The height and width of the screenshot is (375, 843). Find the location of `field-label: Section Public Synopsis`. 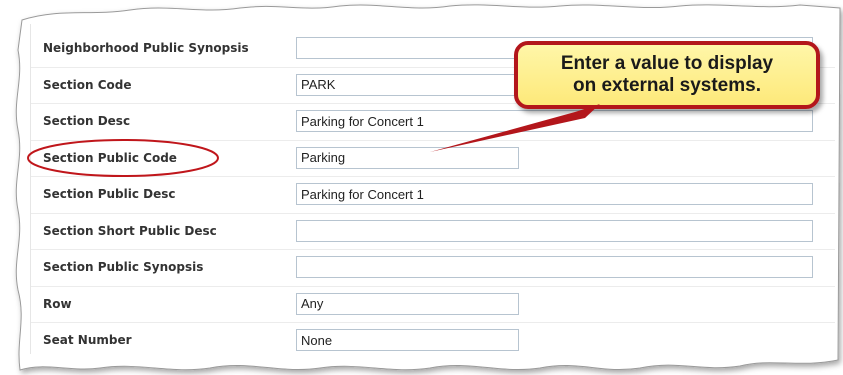

field-label: Section Public Synopsis is located at coordinates (123, 267).